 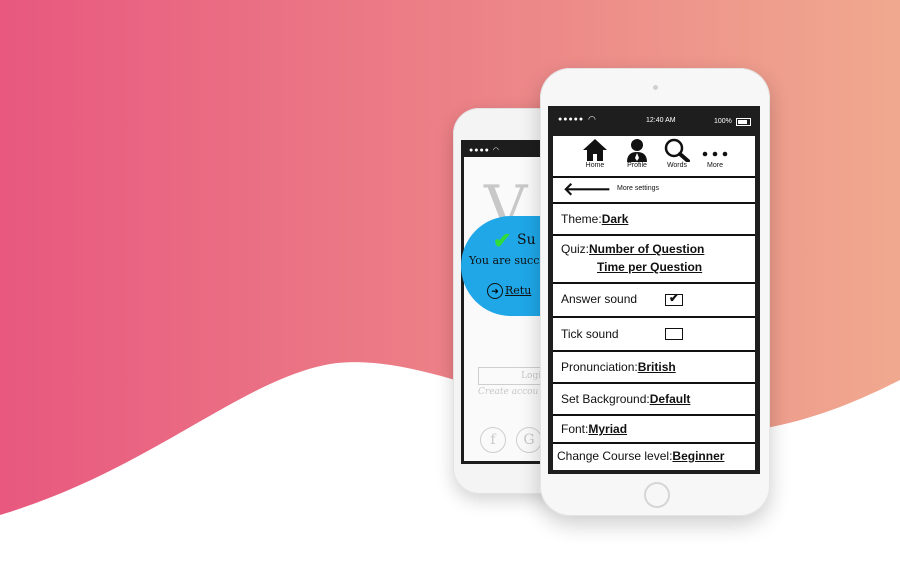 What do you see at coordinates (508, 392) in the screenshot?
I see `sketch-create-account: Create accou` at bounding box center [508, 392].